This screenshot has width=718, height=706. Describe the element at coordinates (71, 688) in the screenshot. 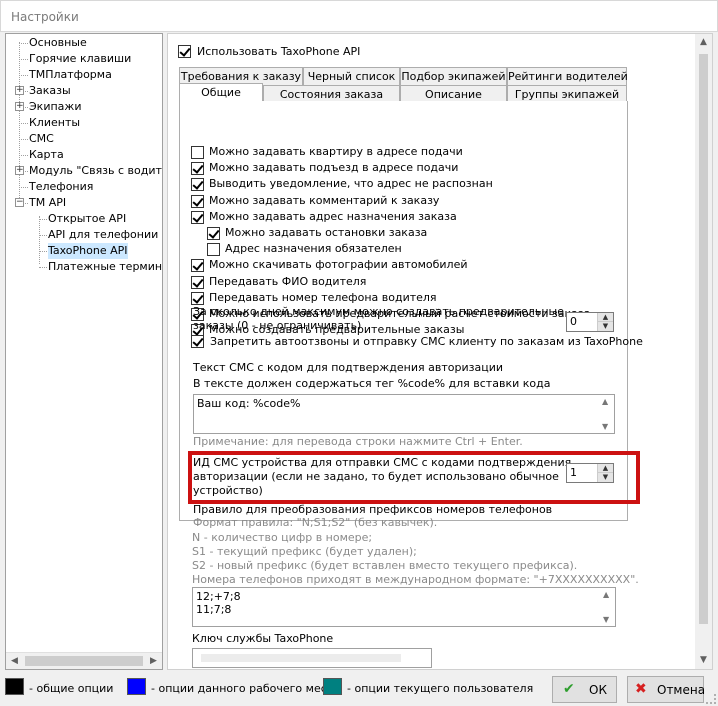

I see `legend-label: - общие опции` at that location.